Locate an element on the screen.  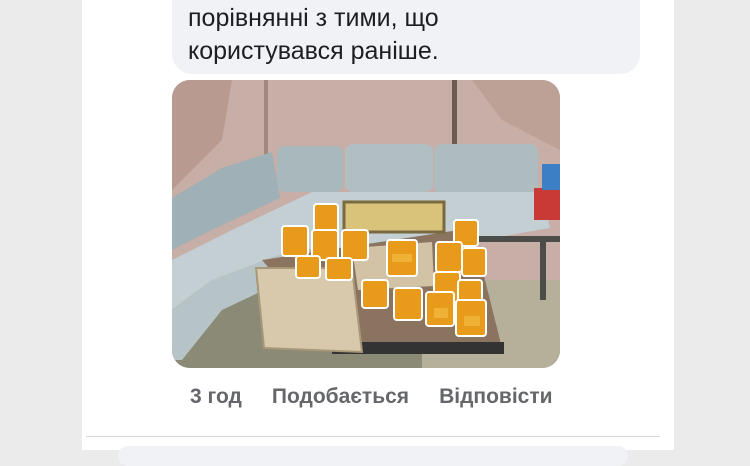
comment-actions: 3 год Подобається Відповісти is located at coordinates (371, 397).